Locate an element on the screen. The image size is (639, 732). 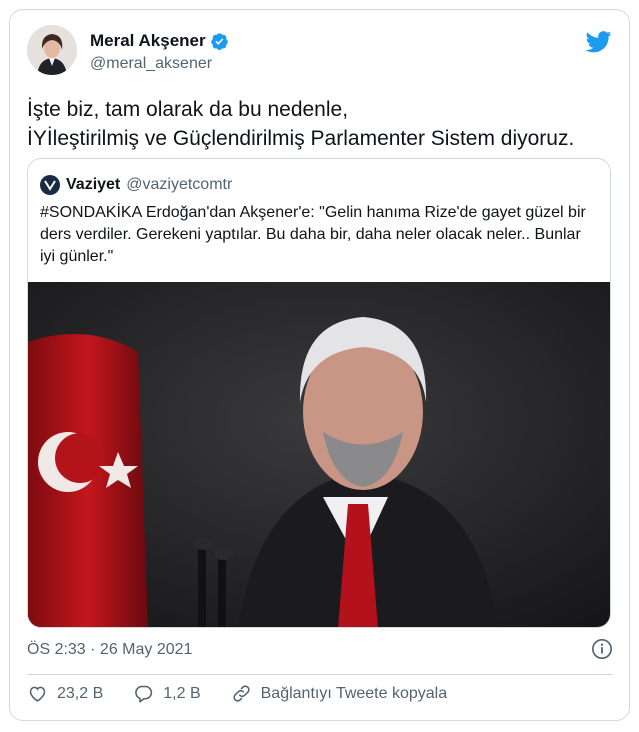
vaziyet-logo-icon is located at coordinates (50, 185).